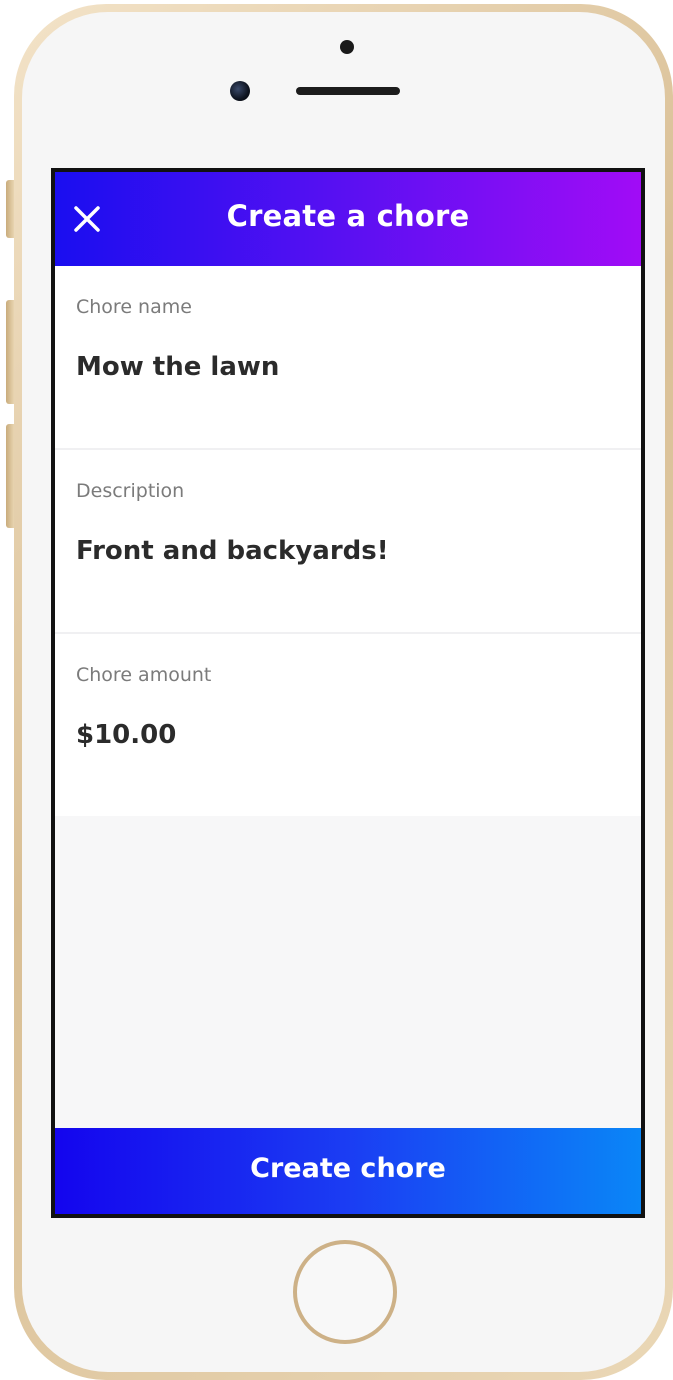 This screenshot has width=673, height=1380. Describe the element at coordinates (232, 551) in the screenshot. I see `description-value: Front and backyards!` at that location.